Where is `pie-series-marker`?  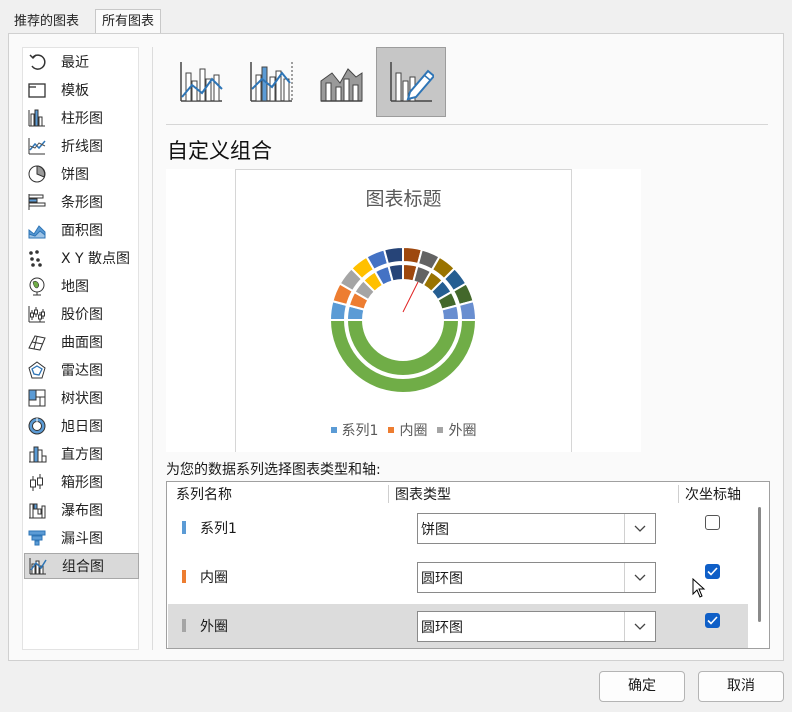
pie-series-marker is located at coordinates (410, 297).